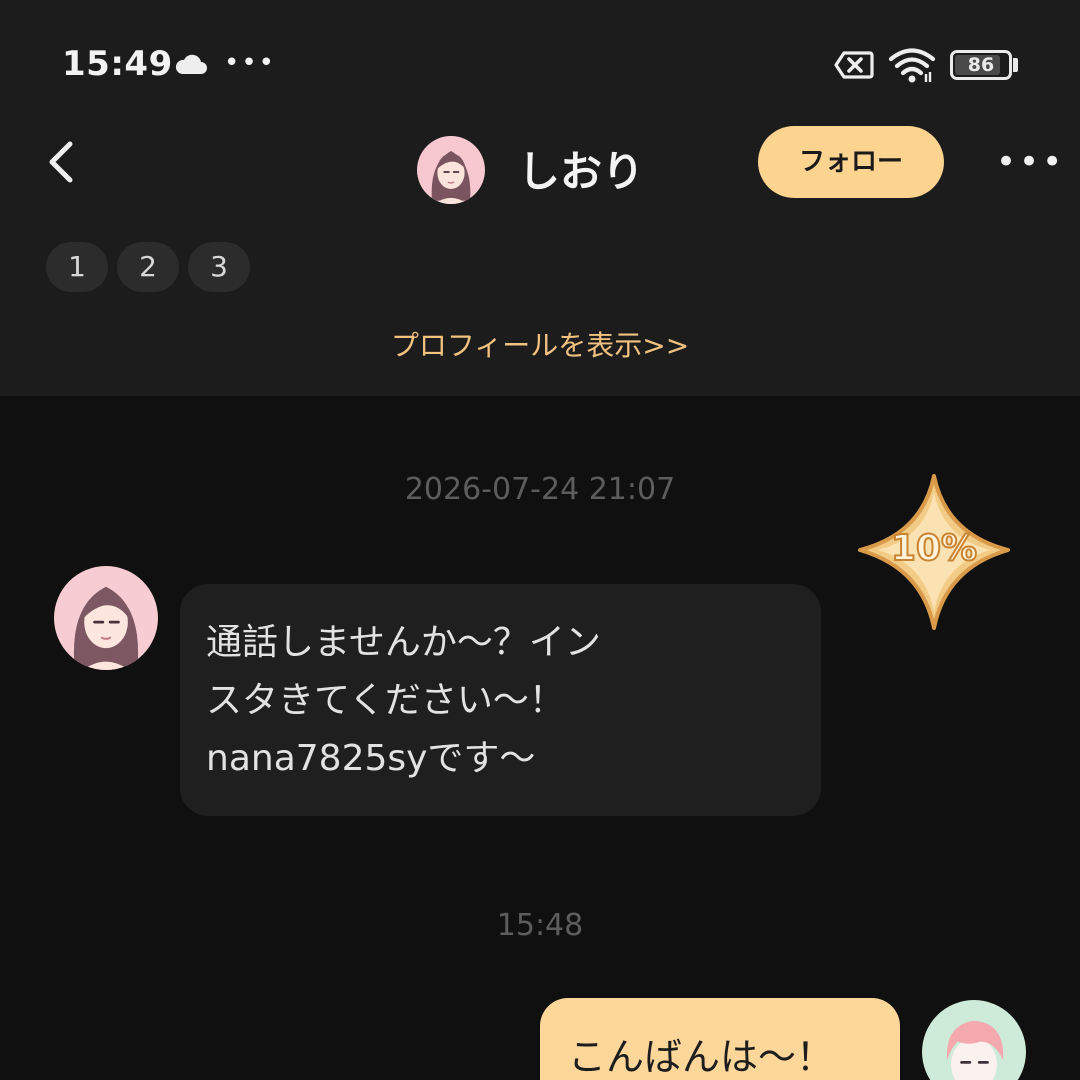  I want to click on male-avatar-illustration, so click(974, 1040).